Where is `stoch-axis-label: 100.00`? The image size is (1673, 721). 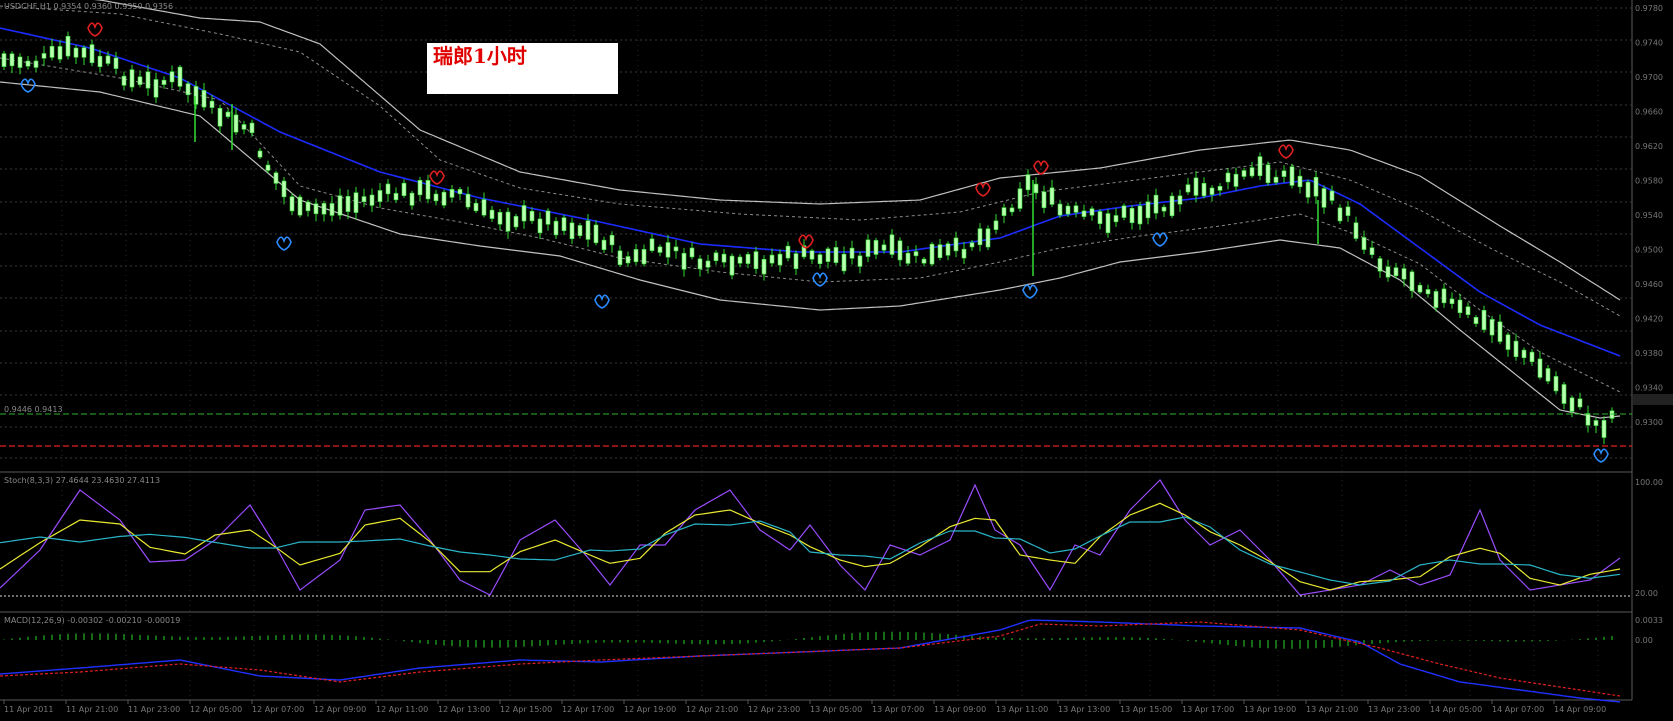 stoch-axis-label: 100.00 is located at coordinates (1649, 482).